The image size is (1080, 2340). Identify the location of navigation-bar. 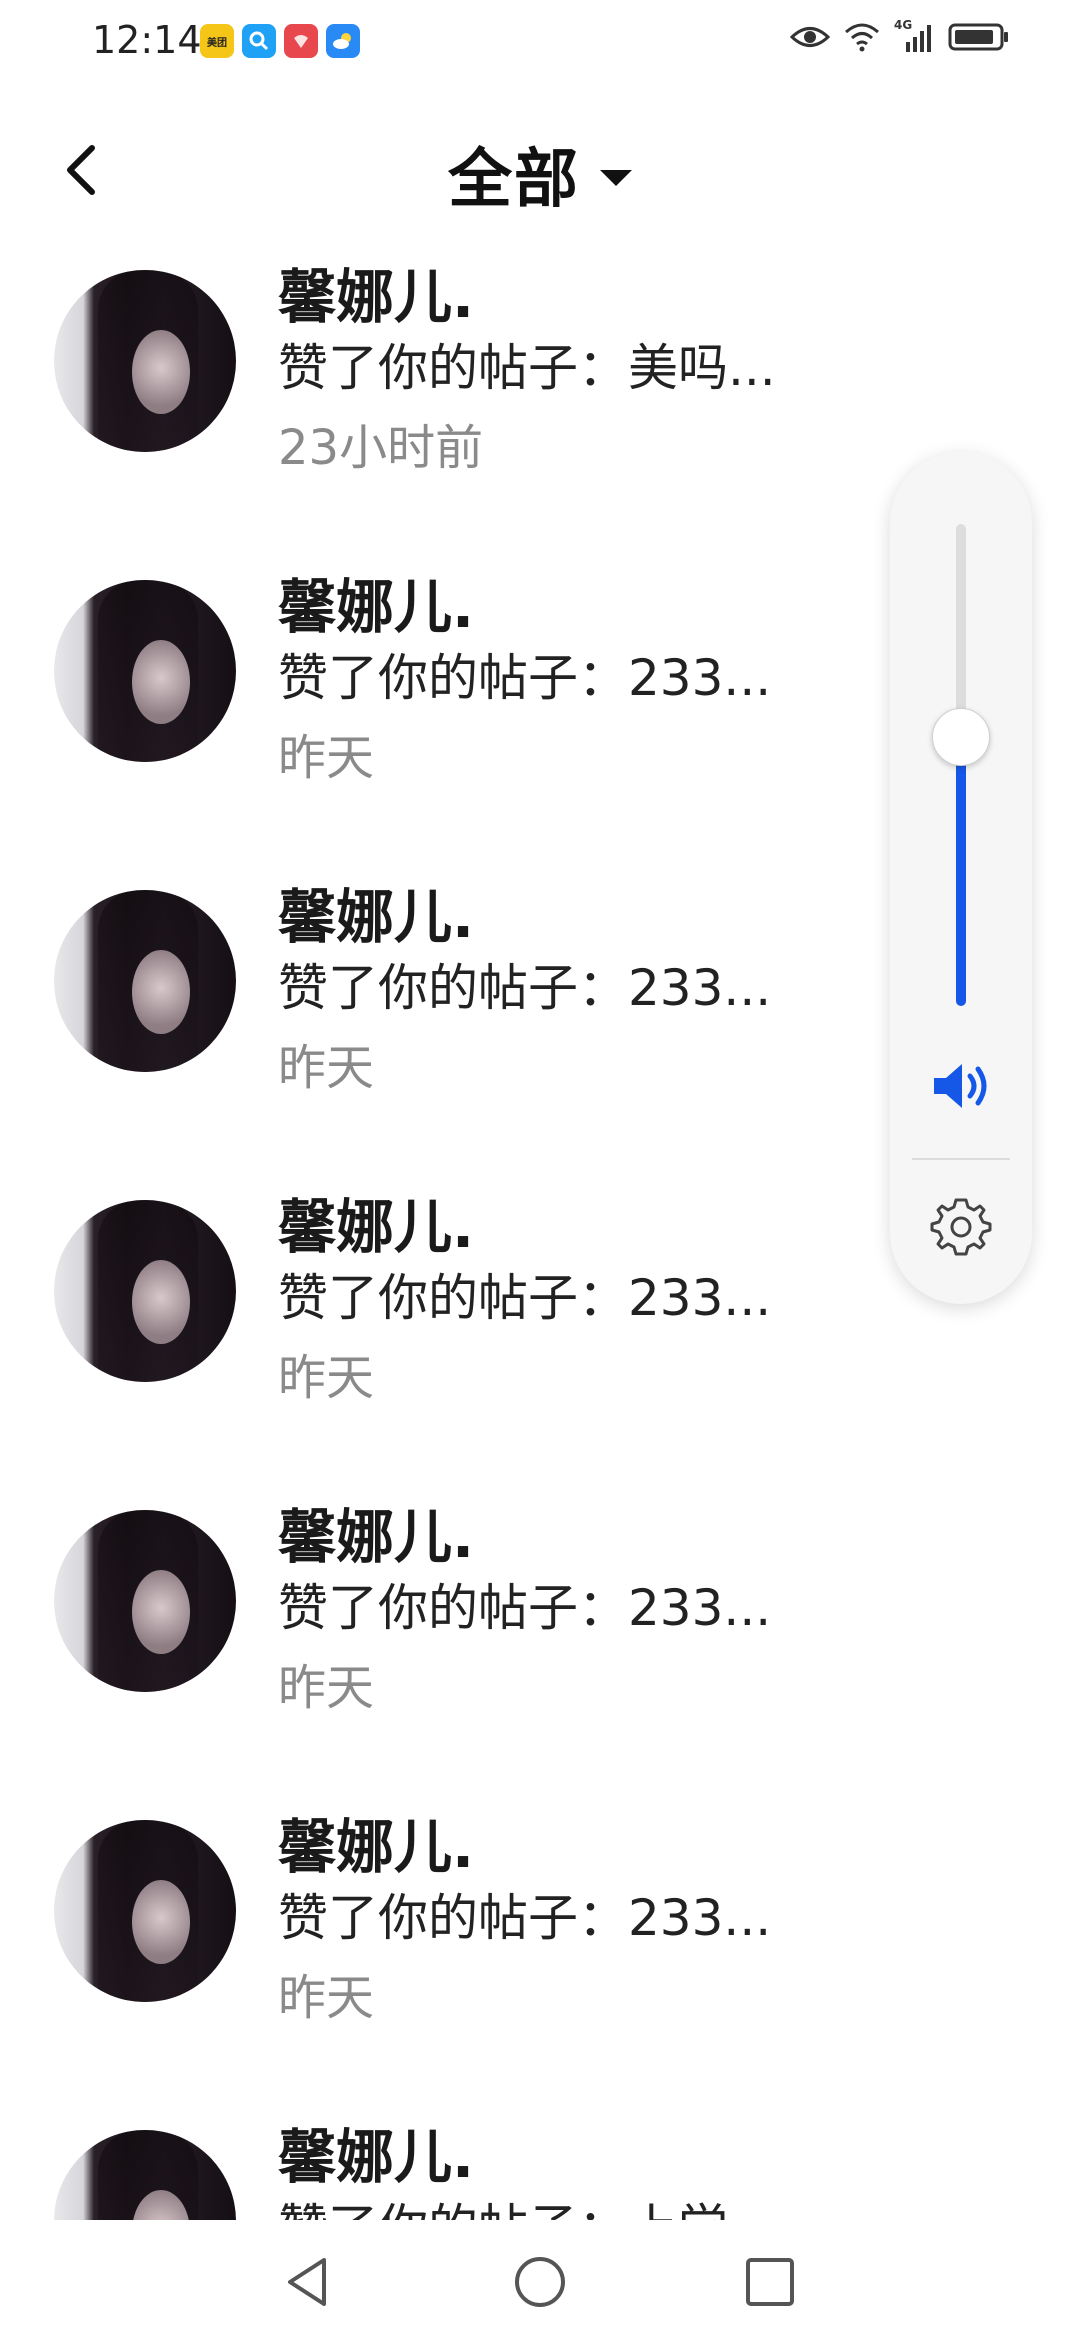
(540, 2282).